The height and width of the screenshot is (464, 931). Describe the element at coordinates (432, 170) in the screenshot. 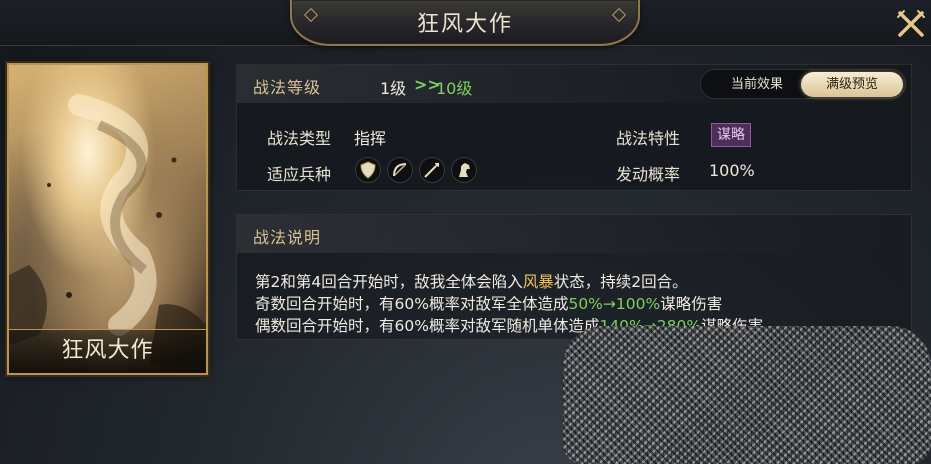

I see `spear-icon` at that location.